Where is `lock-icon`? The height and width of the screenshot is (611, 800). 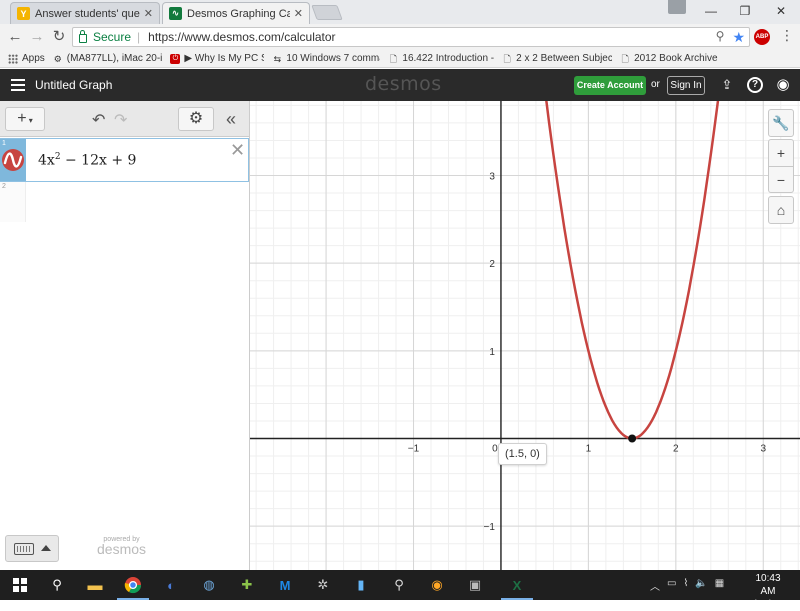 lock-icon is located at coordinates (83, 36).